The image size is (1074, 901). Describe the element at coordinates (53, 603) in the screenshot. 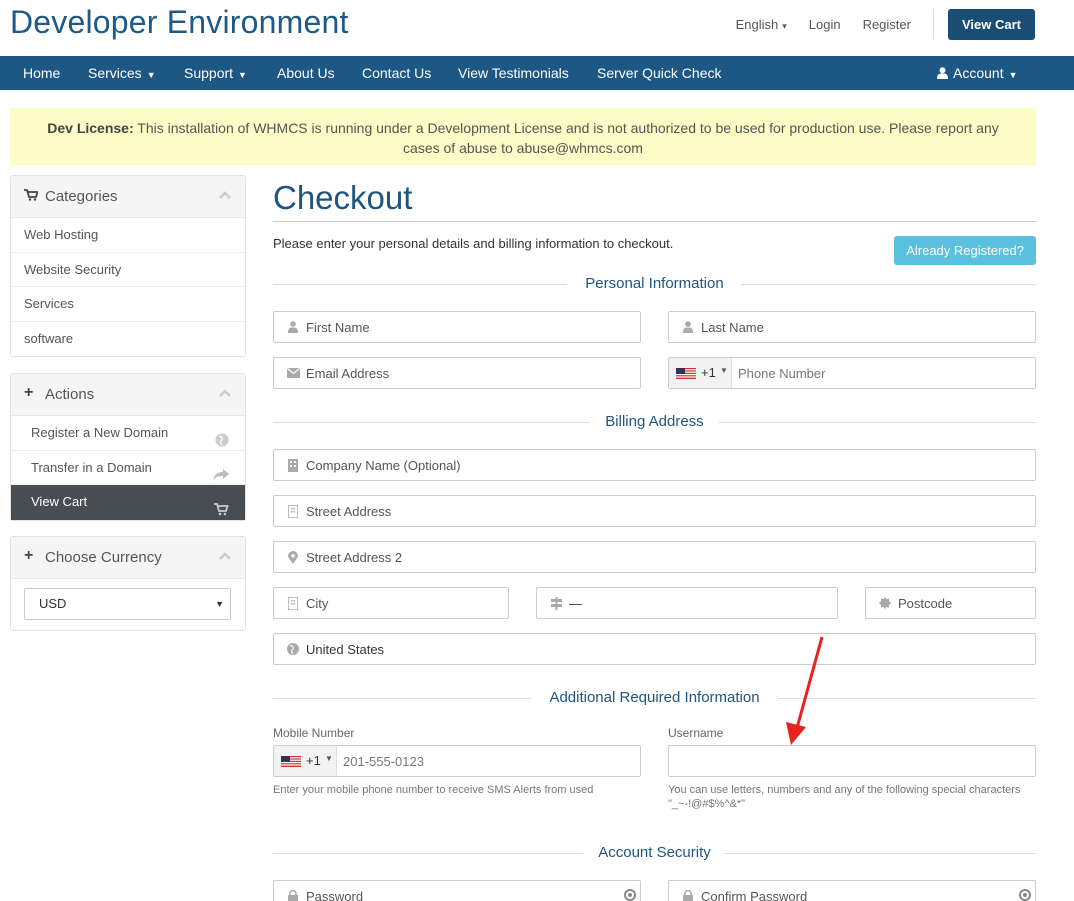

I see `currency-value: USD` at that location.